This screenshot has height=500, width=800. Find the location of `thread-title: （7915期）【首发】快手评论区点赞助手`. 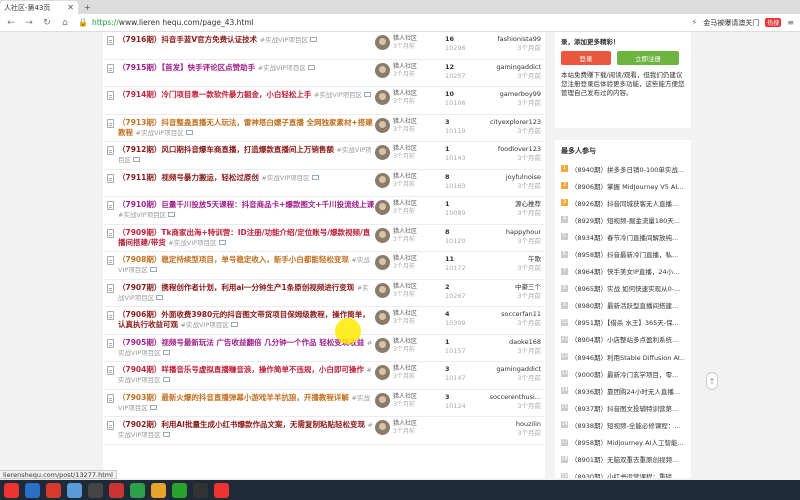

thread-title: （7915期）【首发】快手评论区点赞助手 is located at coordinates (186, 67).